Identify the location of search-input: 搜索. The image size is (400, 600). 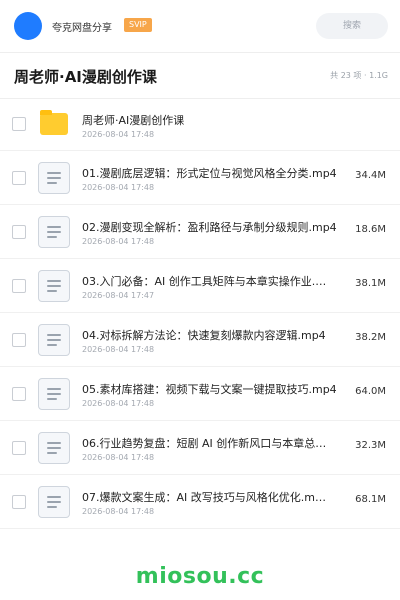
(352, 26).